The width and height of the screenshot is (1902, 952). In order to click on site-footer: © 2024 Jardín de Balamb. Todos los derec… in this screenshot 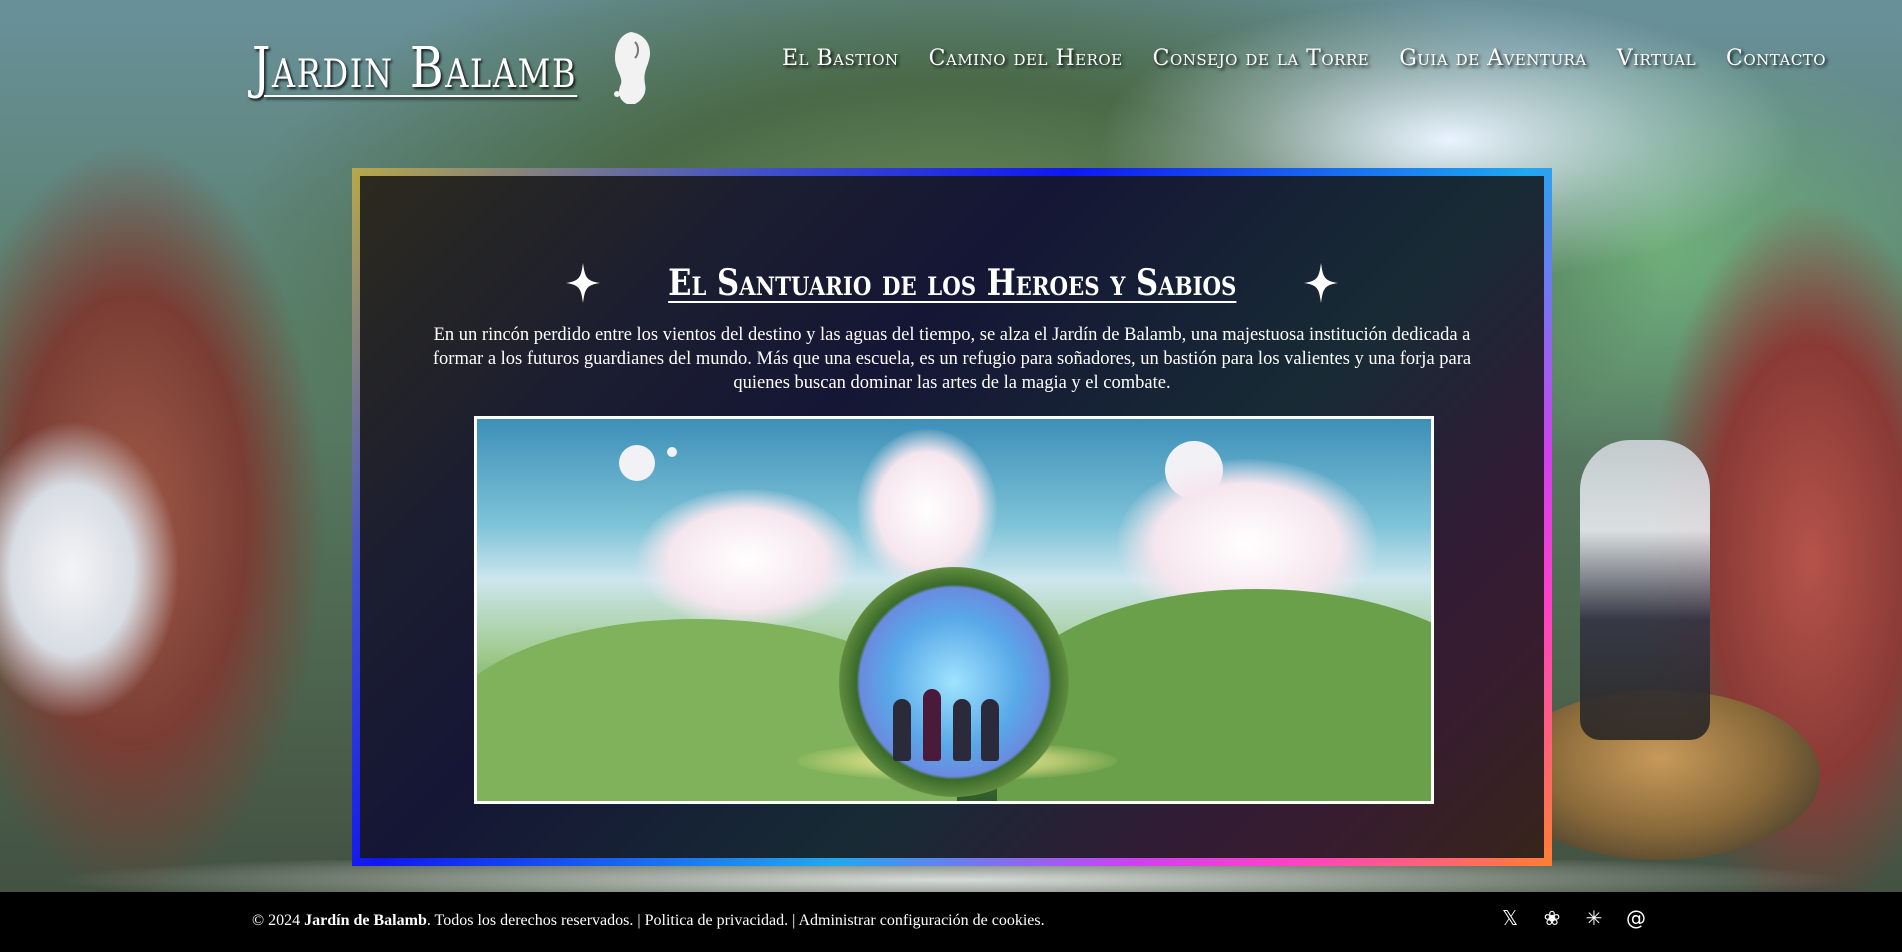, I will do `click(951, 922)`.